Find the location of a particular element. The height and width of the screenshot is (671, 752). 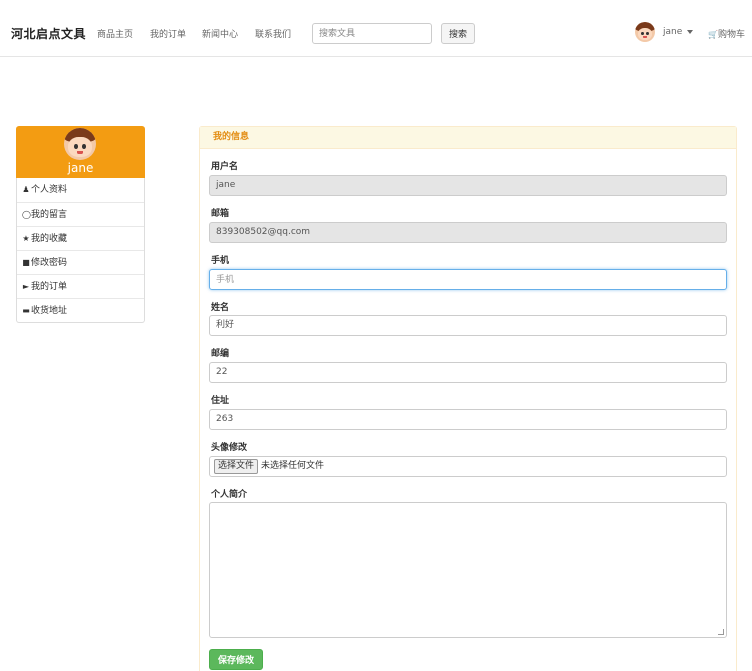

sidebar-menu: ♟个人资料 ◯我的留言 ★我的收藏 ■修改密码 ► 我的订单 ▬收货地址 is located at coordinates (80, 250).